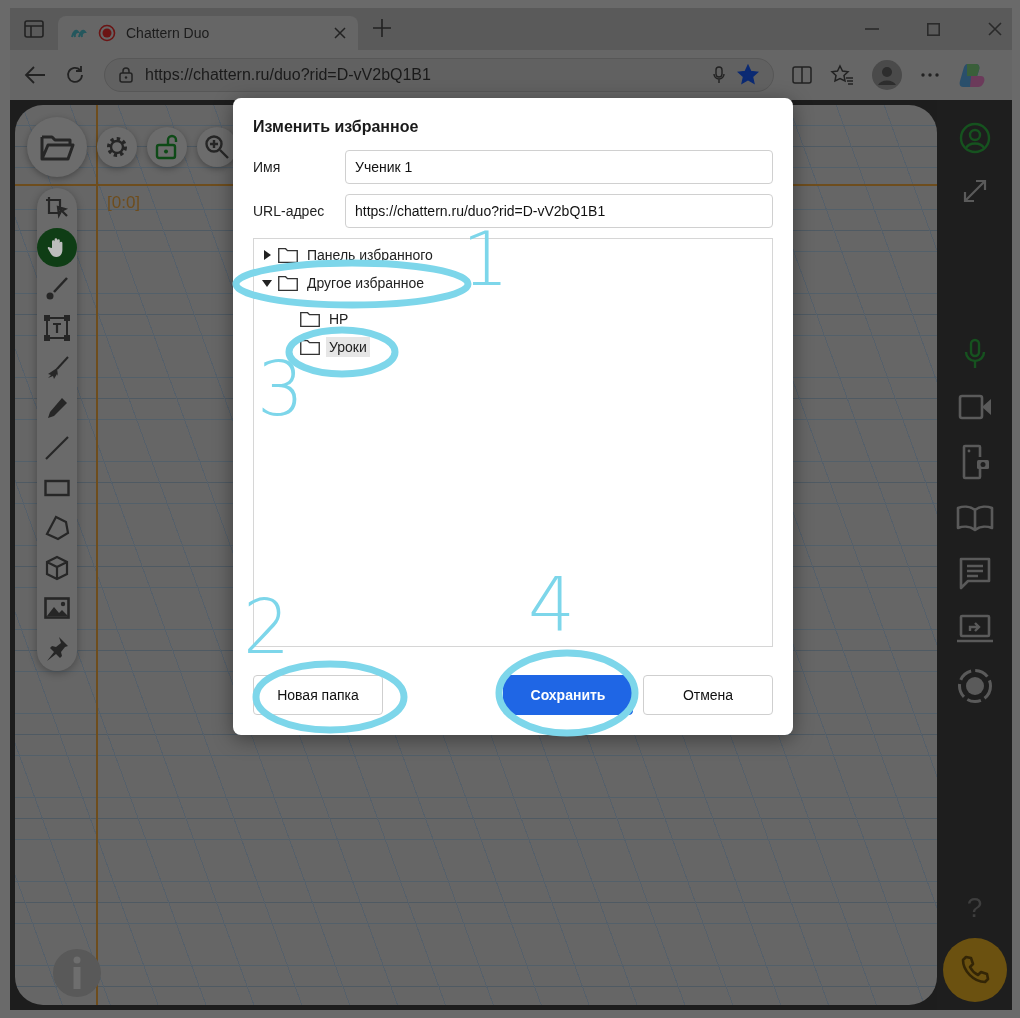  Describe the element at coordinates (267, 167) in the screenshot. I see `field-label: Имя` at that location.